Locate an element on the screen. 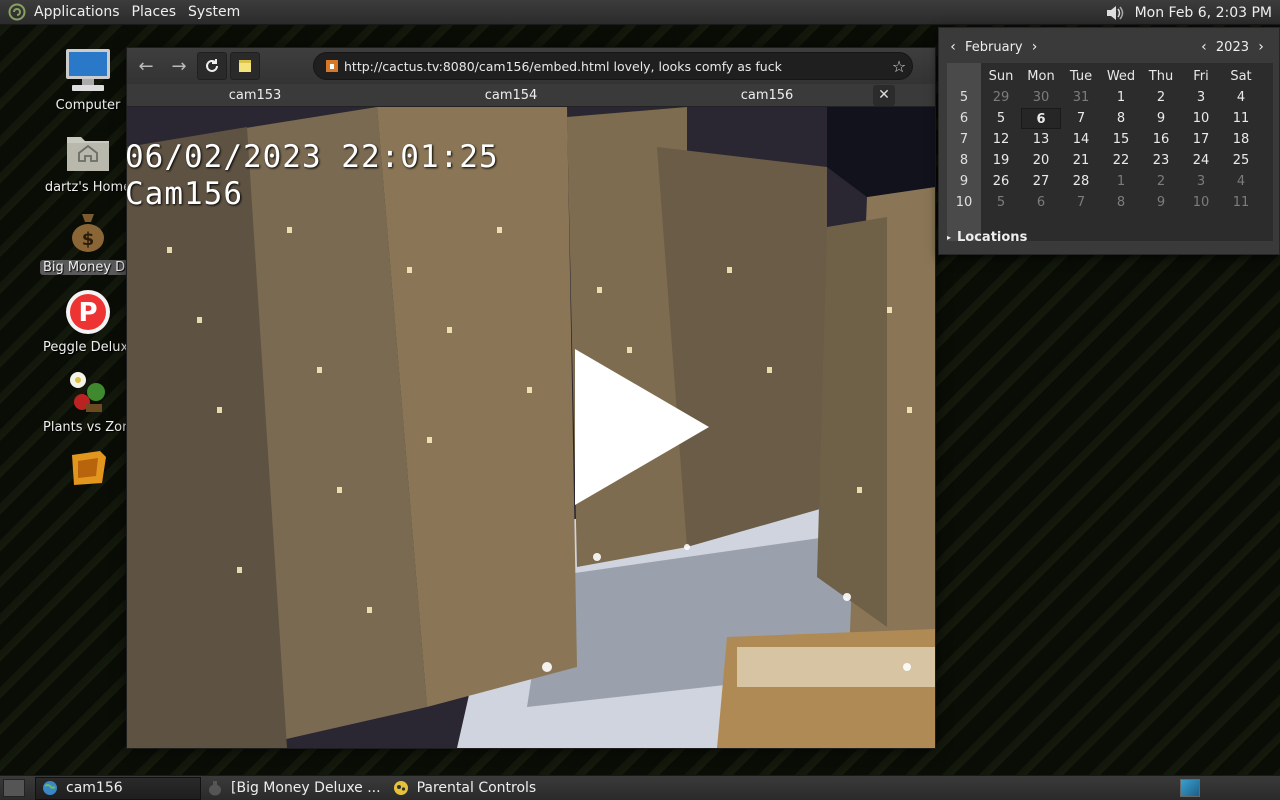 This screenshot has width=1280, height=800. system-menu: System is located at coordinates (214, 12).